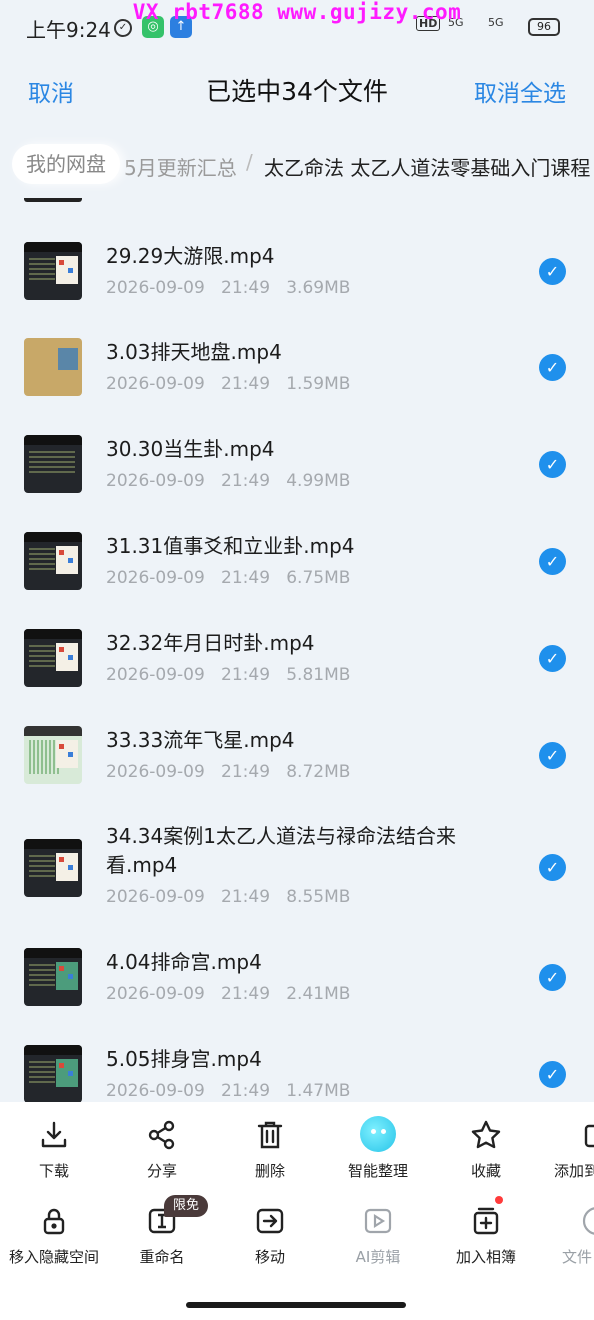 The width and height of the screenshot is (594, 1320). I want to click on move-button: 移动, so click(270, 1235).